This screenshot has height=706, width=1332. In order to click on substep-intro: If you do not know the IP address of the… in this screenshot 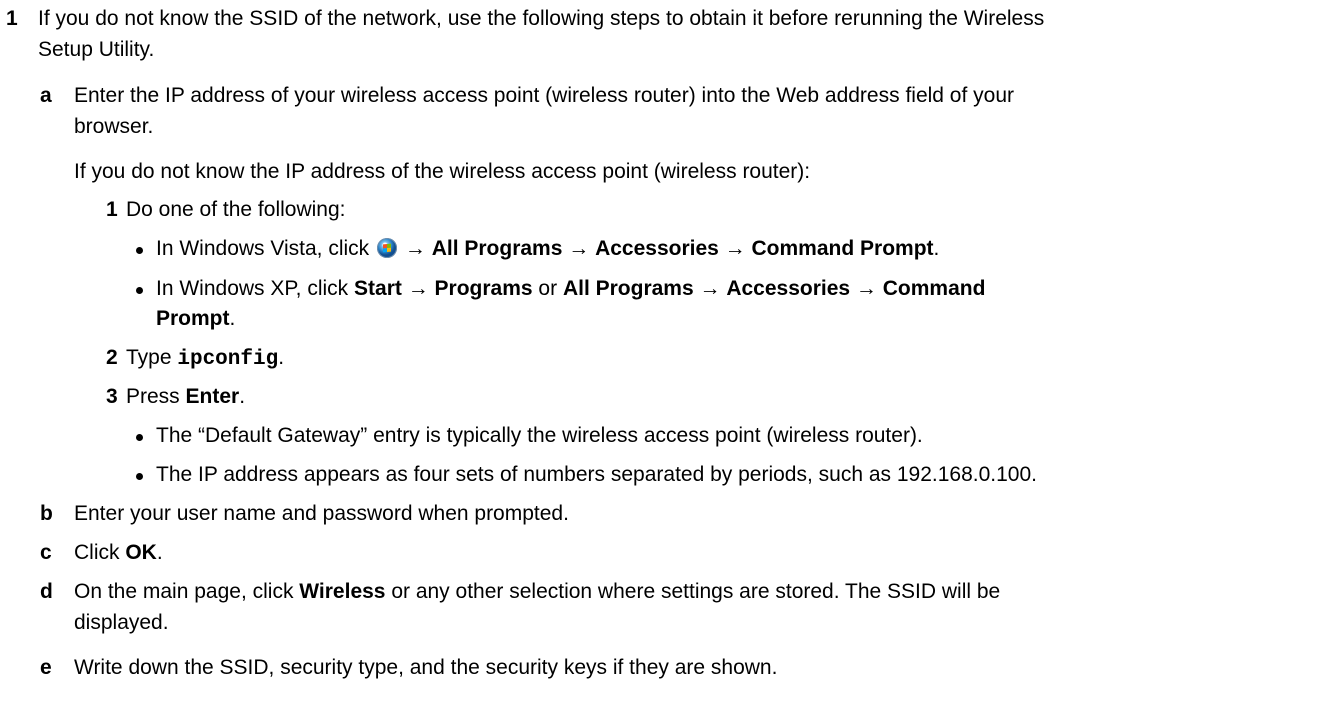, I will do `click(442, 171)`.